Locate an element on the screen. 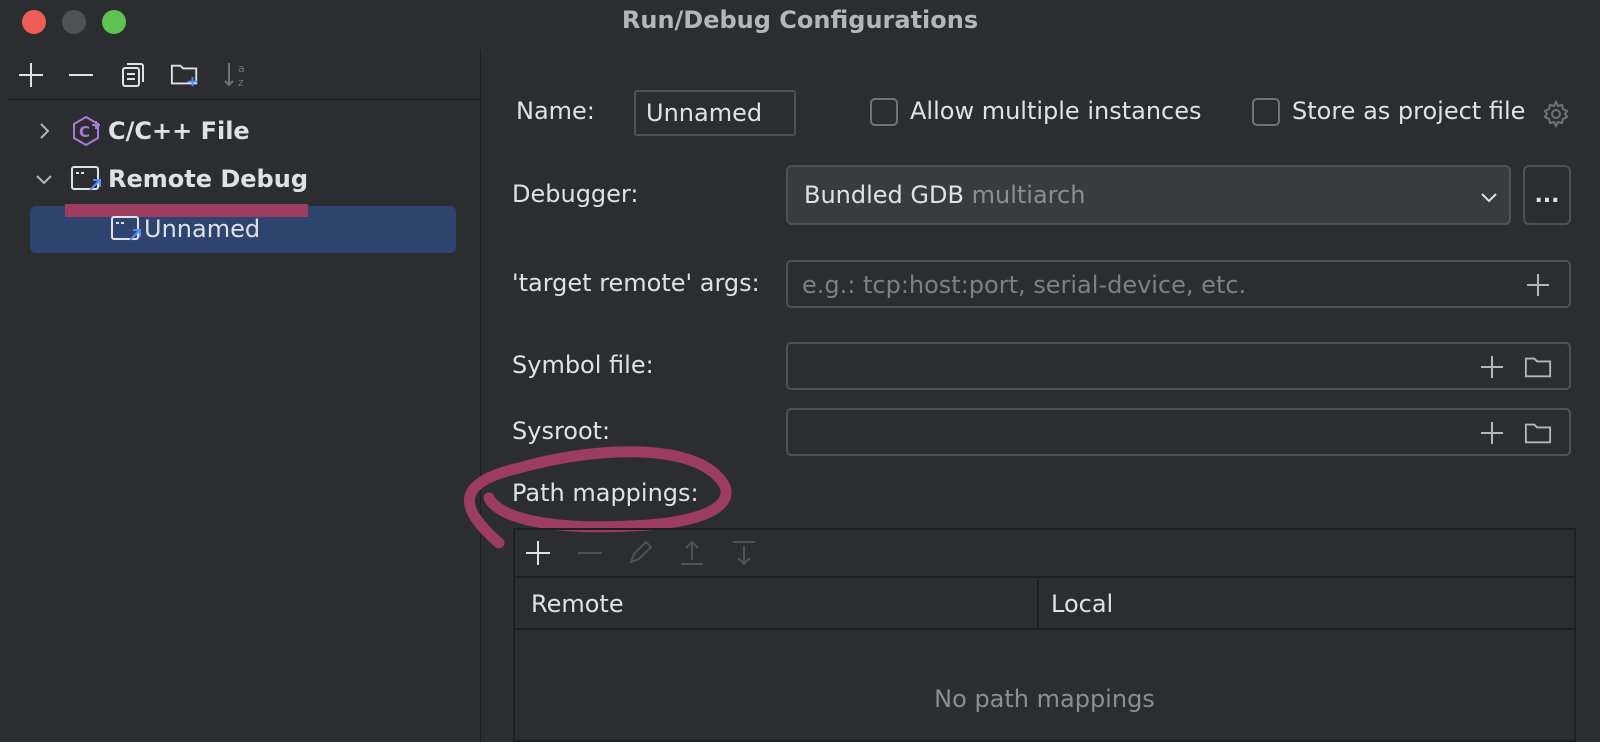 Image resolution: width=1600 pixels, height=742 pixels. symbol-file-input is located at coordinates (1178, 366).